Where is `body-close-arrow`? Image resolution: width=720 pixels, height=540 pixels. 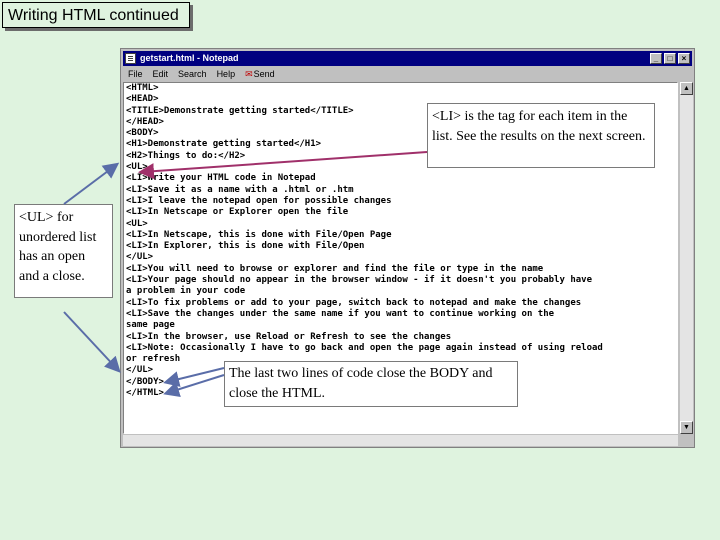 body-close-arrow is located at coordinates (194, 377).